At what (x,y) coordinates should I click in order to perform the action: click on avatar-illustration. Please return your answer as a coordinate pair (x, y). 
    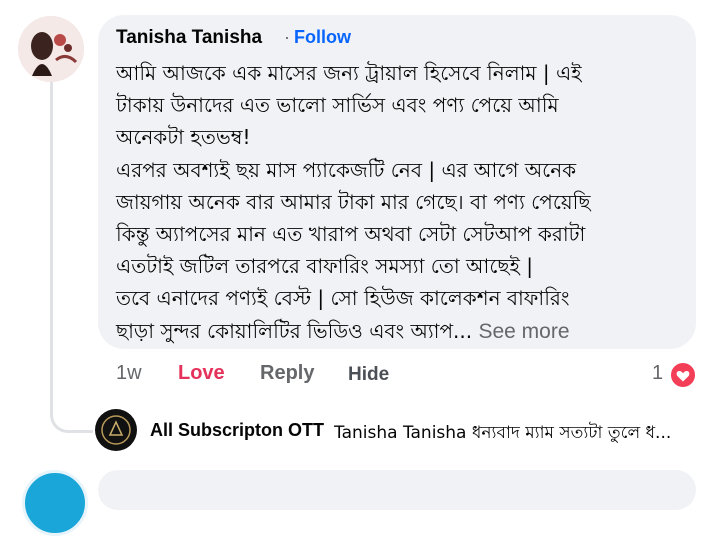
    Looking at the image, I should click on (51, 49).